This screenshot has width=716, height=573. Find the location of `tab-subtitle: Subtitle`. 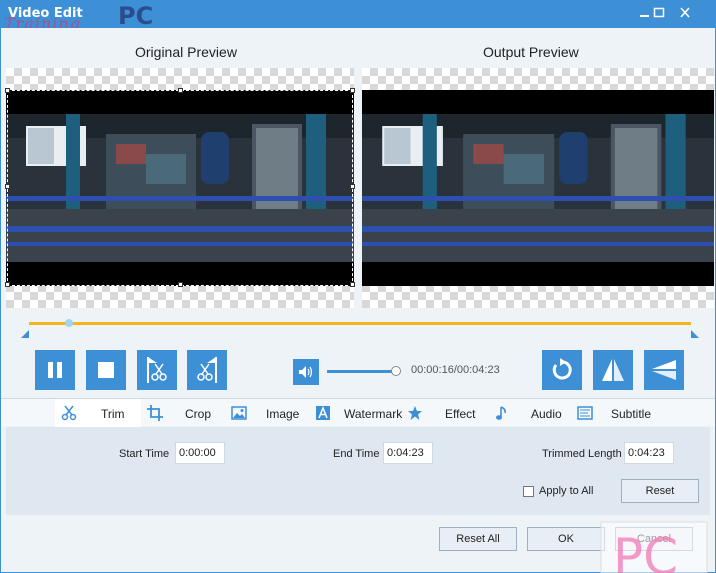

tab-subtitle: Subtitle is located at coordinates (618, 413).